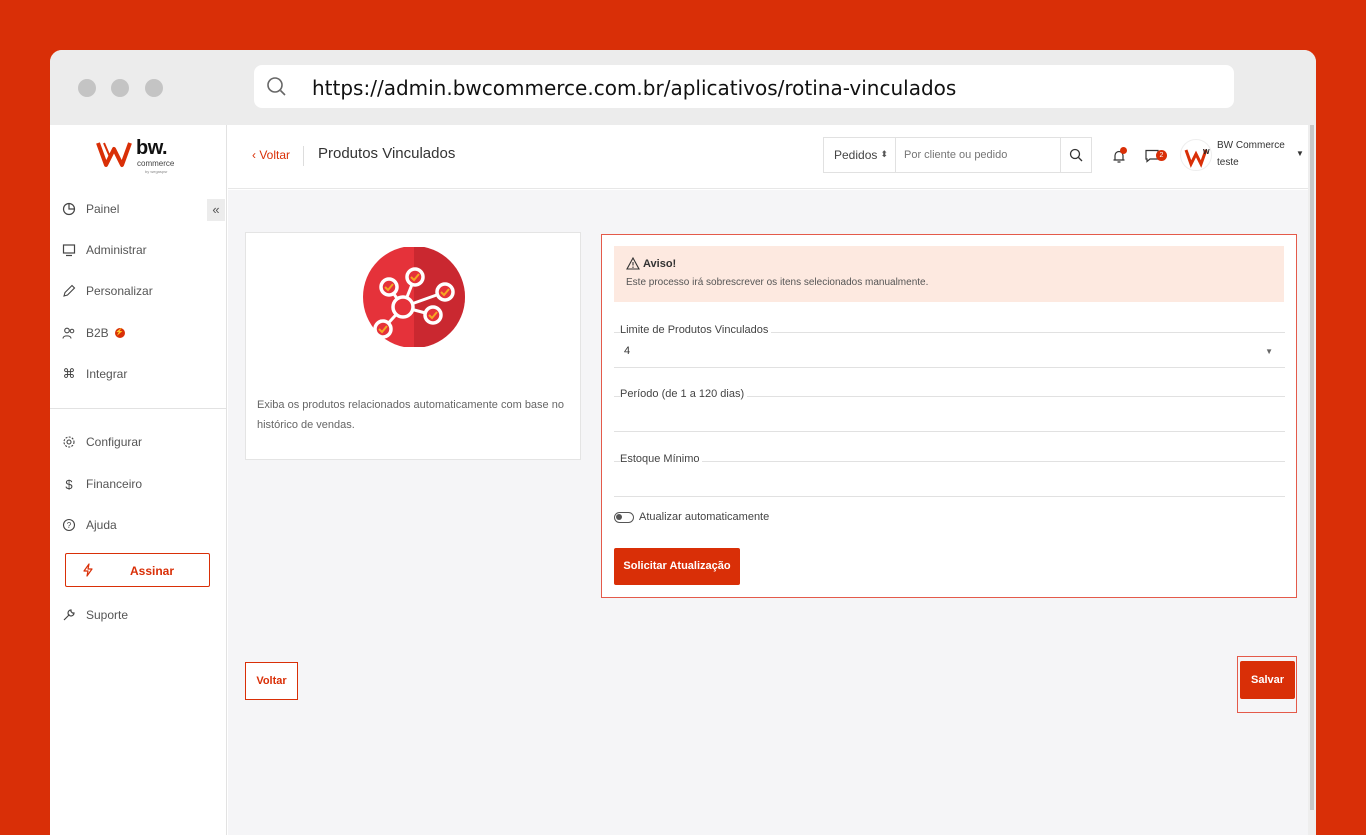 Image resolution: width=1366 pixels, height=835 pixels. What do you see at coordinates (216, 210) in the screenshot?
I see `collapse-sidebar-button: «` at bounding box center [216, 210].